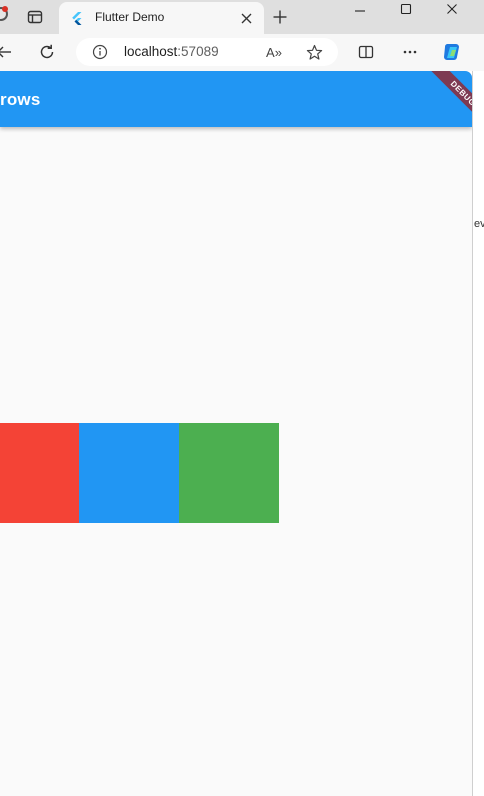 This screenshot has width=484, height=796. Describe the element at coordinates (77, 18) in the screenshot. I see `flutter-logo-icon` at that location.